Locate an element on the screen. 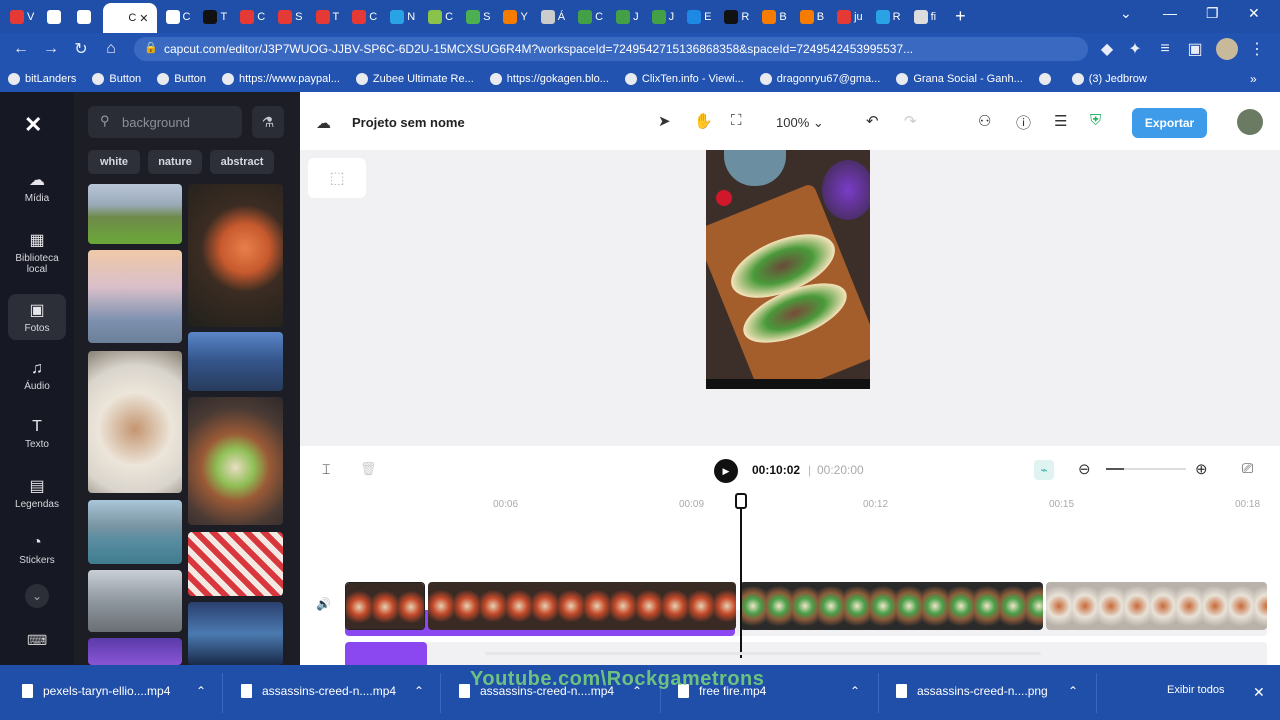  export-button: Exportar is located at coordinates (1169, 123).